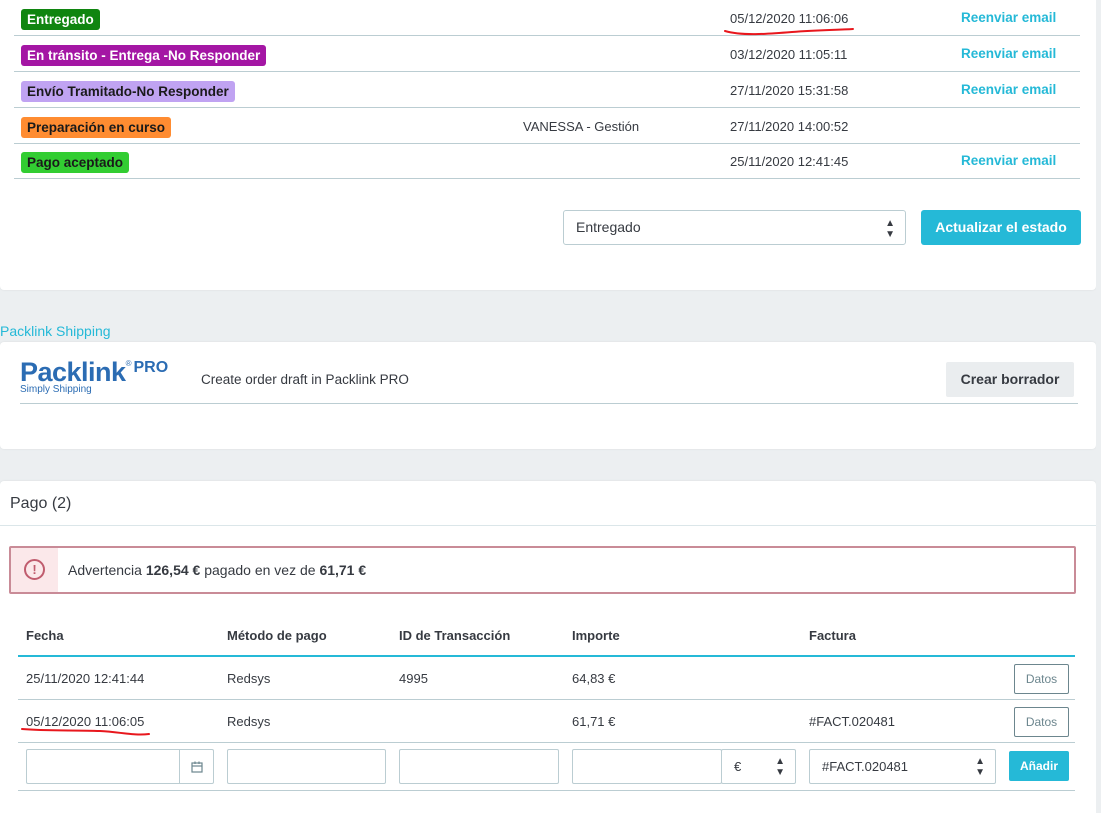 This screenshot has height=813, width=1101. What do you see at coordinates (455, 635) in the screenshot?
I see `column-header-transaction-id: ID de Transacción` at bounding box center [455, 635].